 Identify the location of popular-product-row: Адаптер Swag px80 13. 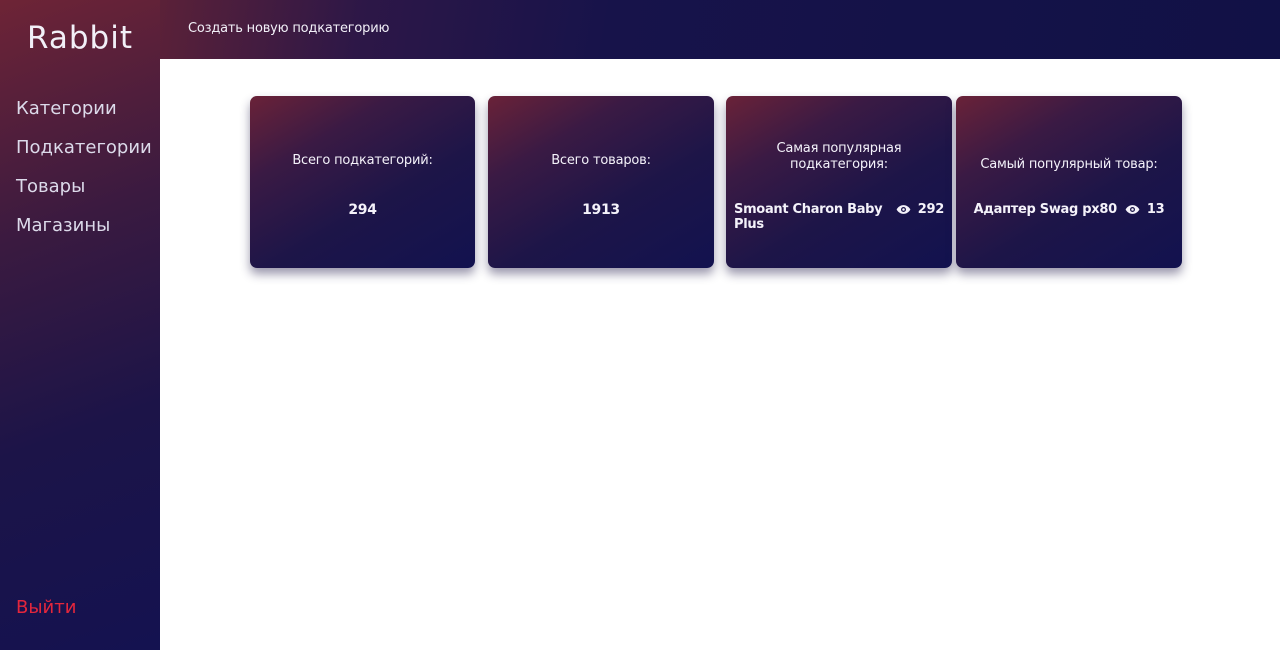
(1069, 209).